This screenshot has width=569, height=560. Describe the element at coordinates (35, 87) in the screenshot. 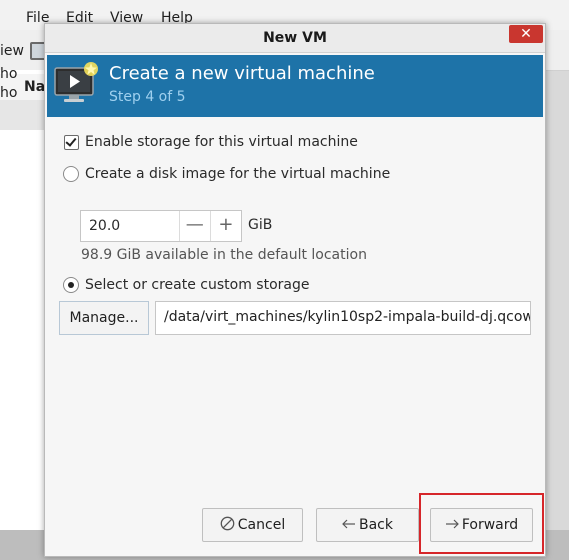

I see `parent-column-header: Na` at that location.